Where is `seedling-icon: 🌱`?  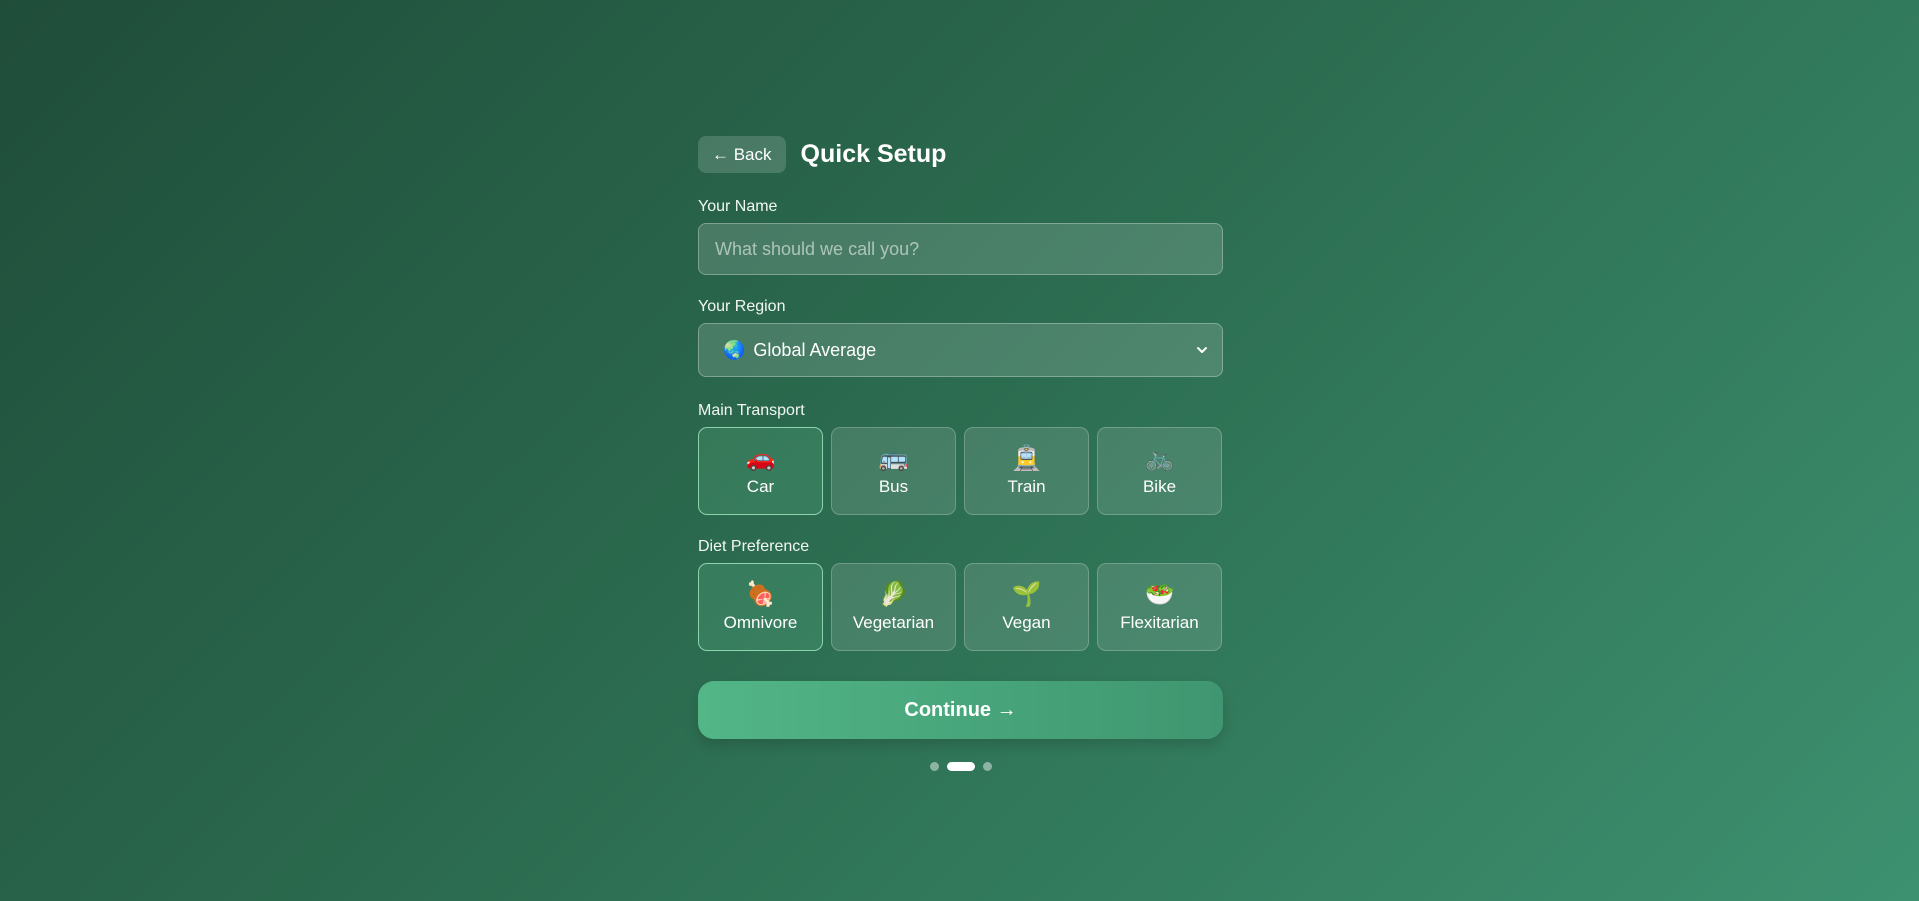 seedling-icon: 🌱 is located at coordinates (1026, 594).